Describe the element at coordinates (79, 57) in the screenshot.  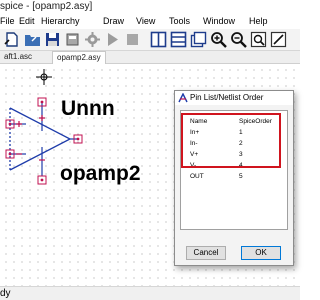
I see `tab-opamp2: opamp2.asy` at that location.